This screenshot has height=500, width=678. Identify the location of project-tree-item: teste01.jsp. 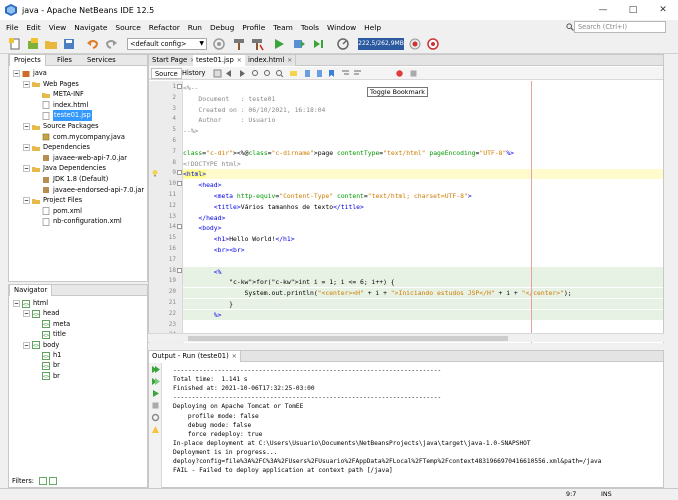
(62, 116).